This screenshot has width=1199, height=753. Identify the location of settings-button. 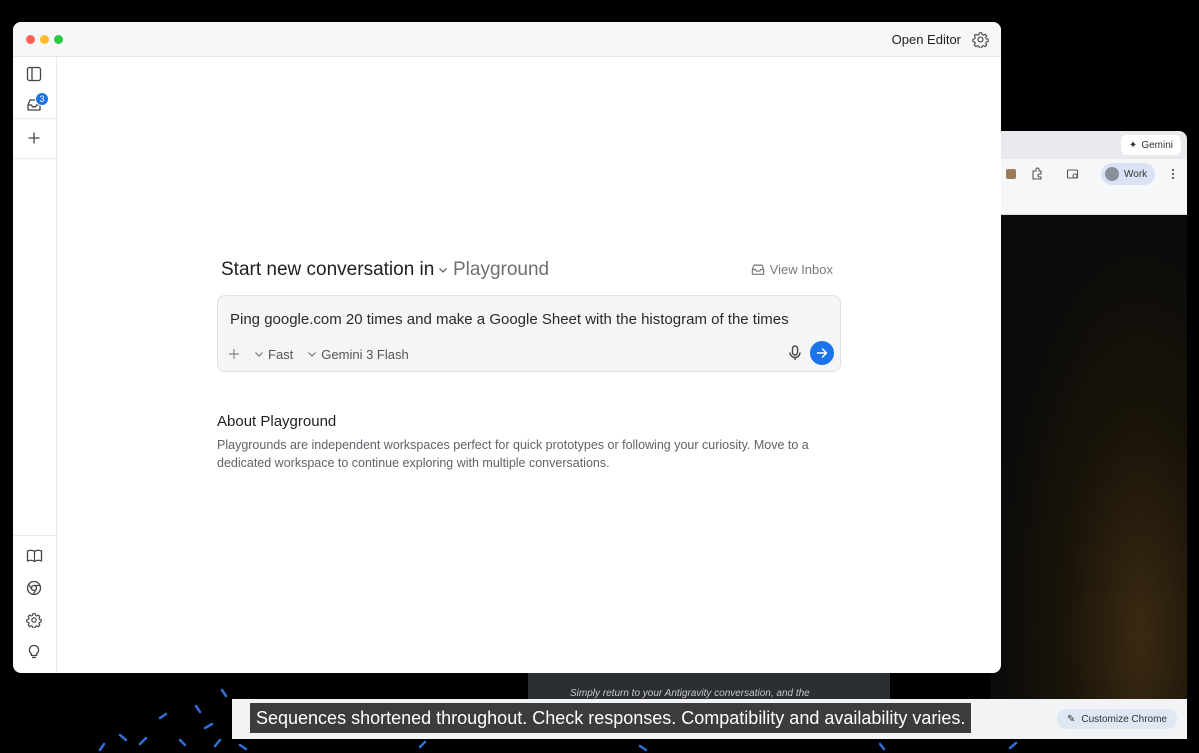
(34, 620).